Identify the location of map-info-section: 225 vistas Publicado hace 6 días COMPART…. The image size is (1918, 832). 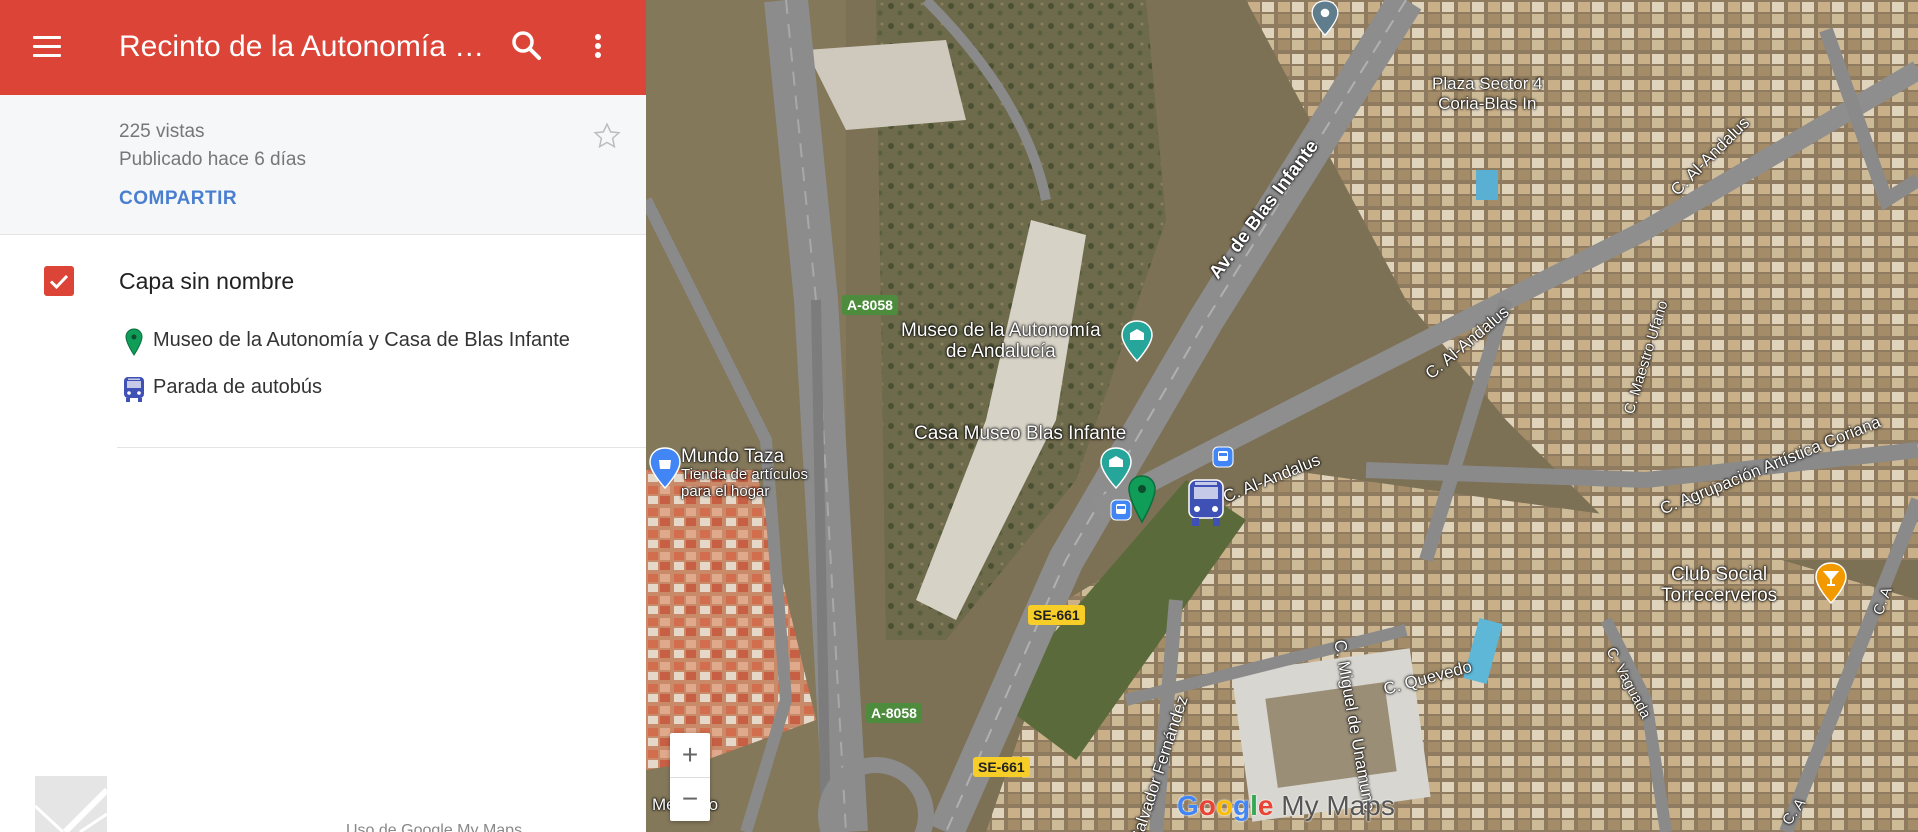
(323, 165).